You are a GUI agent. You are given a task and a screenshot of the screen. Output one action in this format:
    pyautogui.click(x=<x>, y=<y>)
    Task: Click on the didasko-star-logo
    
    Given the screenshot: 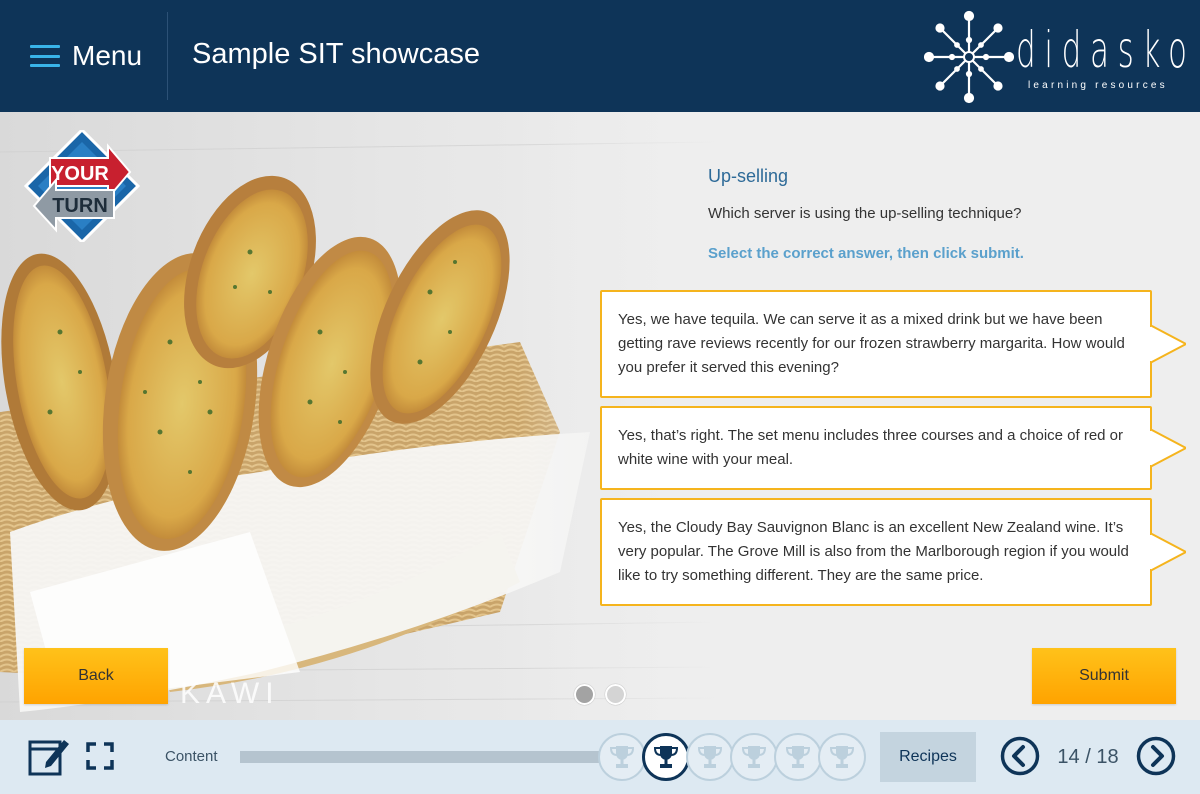 What is the action you would take?
    pyautogui.click(x=969, y=57)
    